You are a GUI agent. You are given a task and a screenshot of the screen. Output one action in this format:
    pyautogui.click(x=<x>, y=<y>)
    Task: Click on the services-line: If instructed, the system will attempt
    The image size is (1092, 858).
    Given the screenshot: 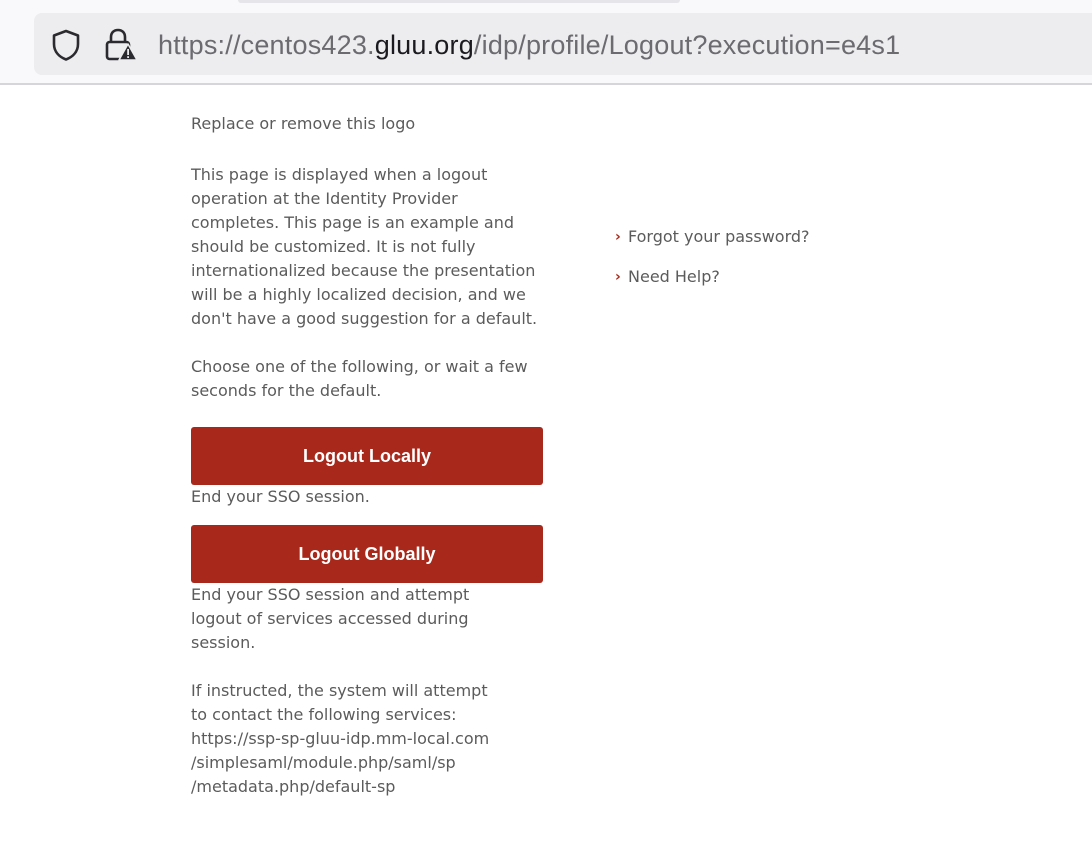 What is the action you would take?
    pyautogui.click(x=339, y=690)
    